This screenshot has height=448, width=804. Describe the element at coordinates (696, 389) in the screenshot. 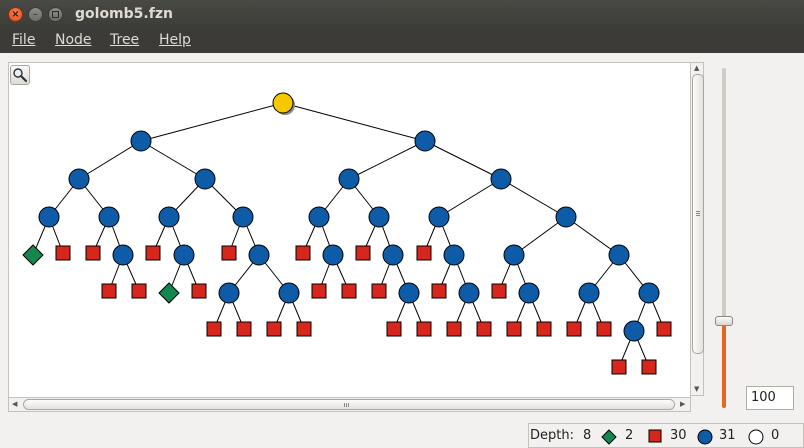

I see `scroll-down-icon: ▼` at that location.